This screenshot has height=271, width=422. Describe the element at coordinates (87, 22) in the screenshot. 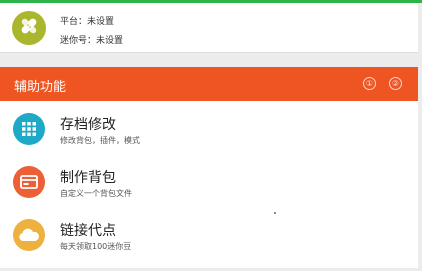

I see `platform-label: 平台：未设置` at that location.